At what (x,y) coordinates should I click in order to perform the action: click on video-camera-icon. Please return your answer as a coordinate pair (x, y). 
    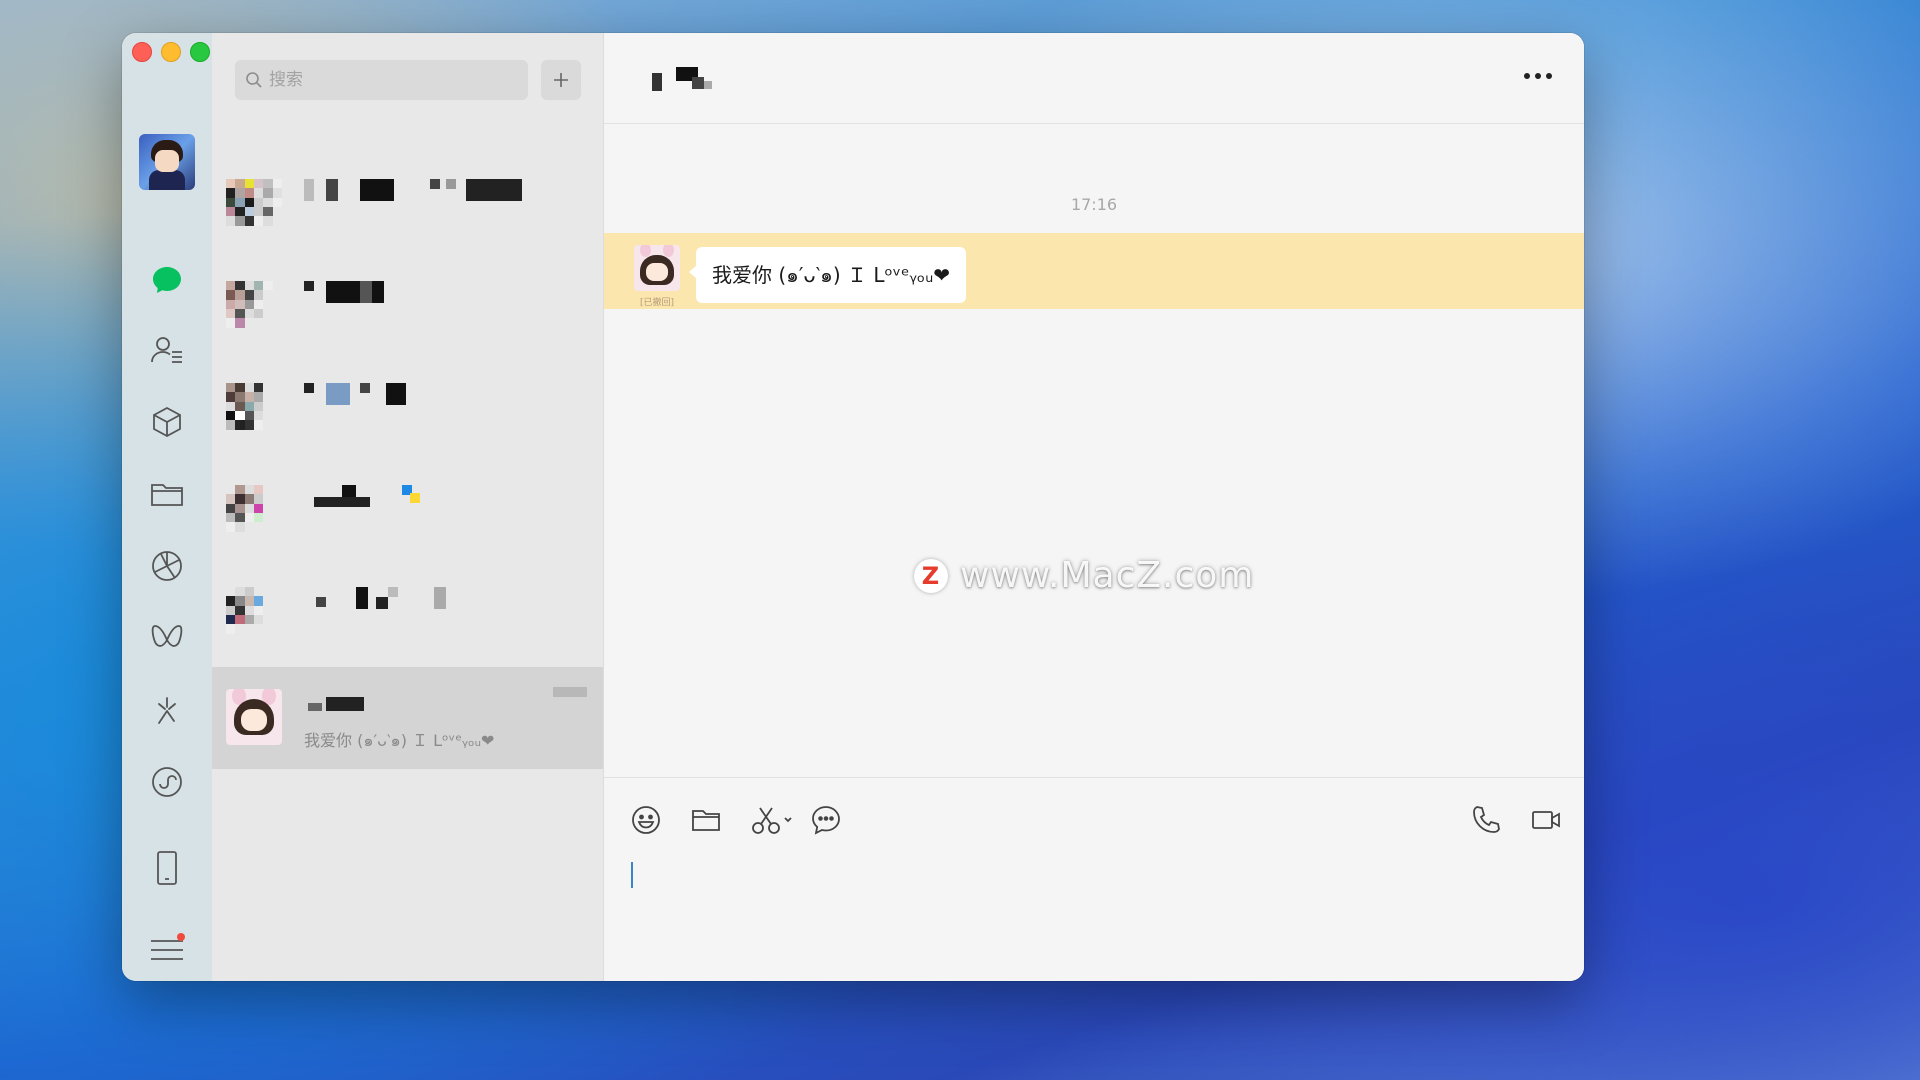
    Looking at the image, I should click on (1546, 820).